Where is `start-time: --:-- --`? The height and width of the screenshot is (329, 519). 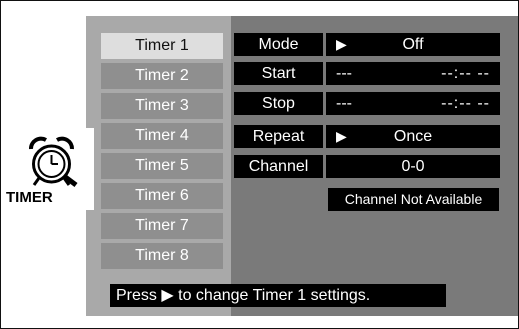
start-time: --:-- -- is located at coordinates (465, 73).